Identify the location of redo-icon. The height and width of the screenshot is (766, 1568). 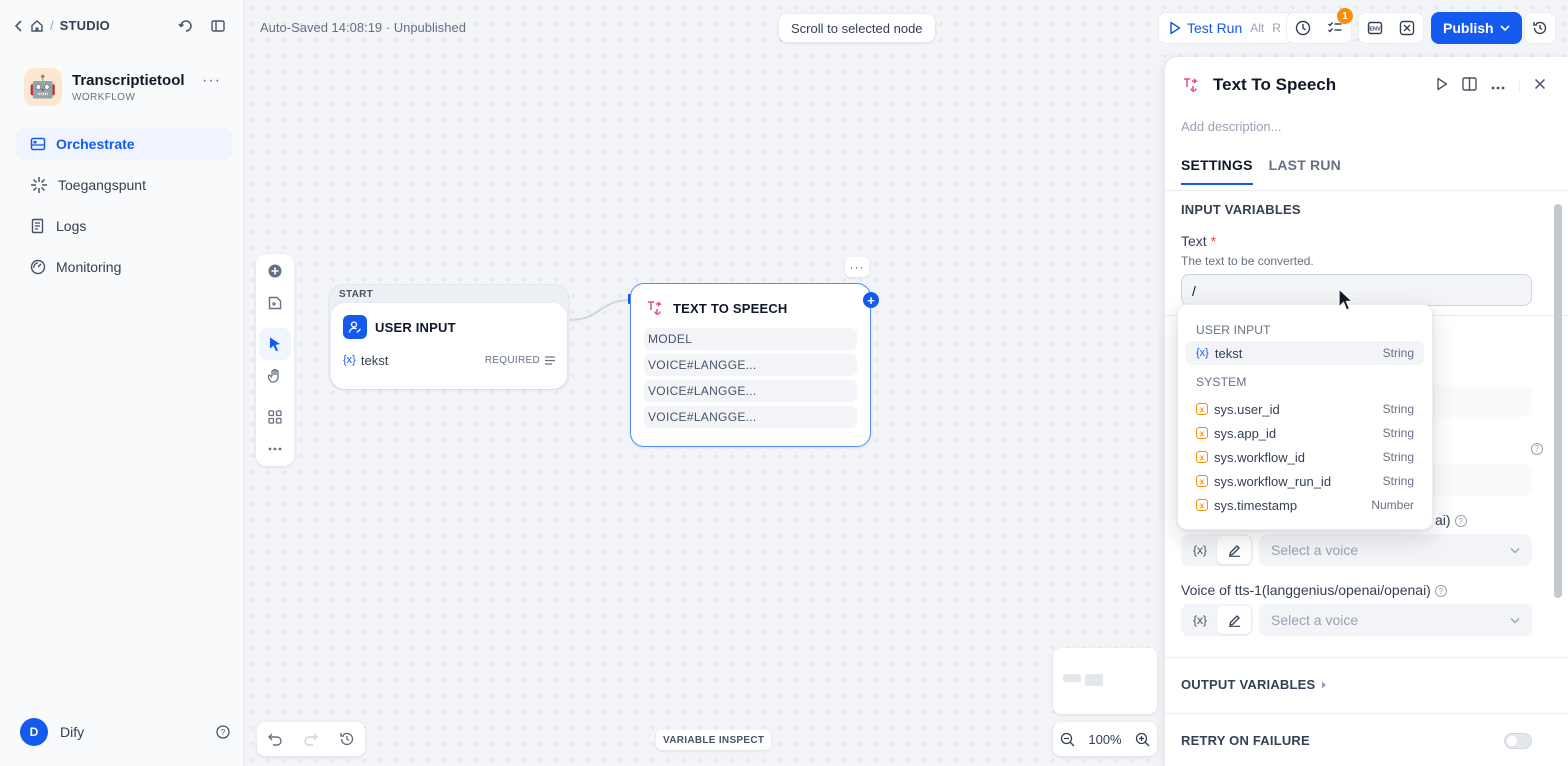
(311, 739).